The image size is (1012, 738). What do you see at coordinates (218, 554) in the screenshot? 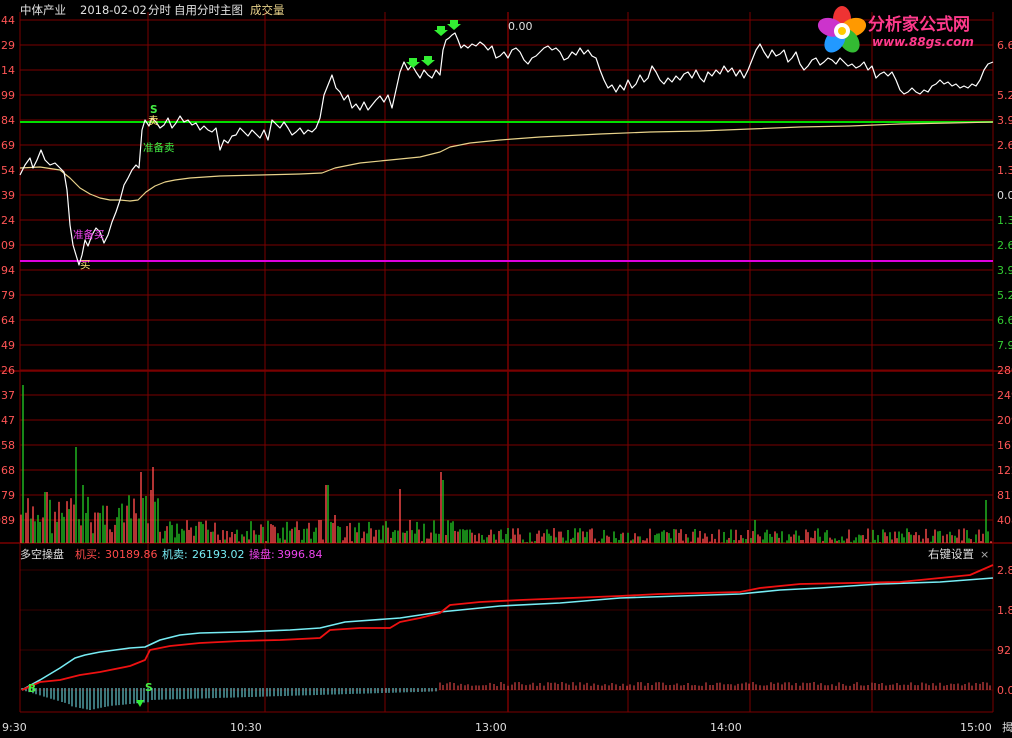
I see `sell-value: 26193.02` at bounding box center [218, 554].